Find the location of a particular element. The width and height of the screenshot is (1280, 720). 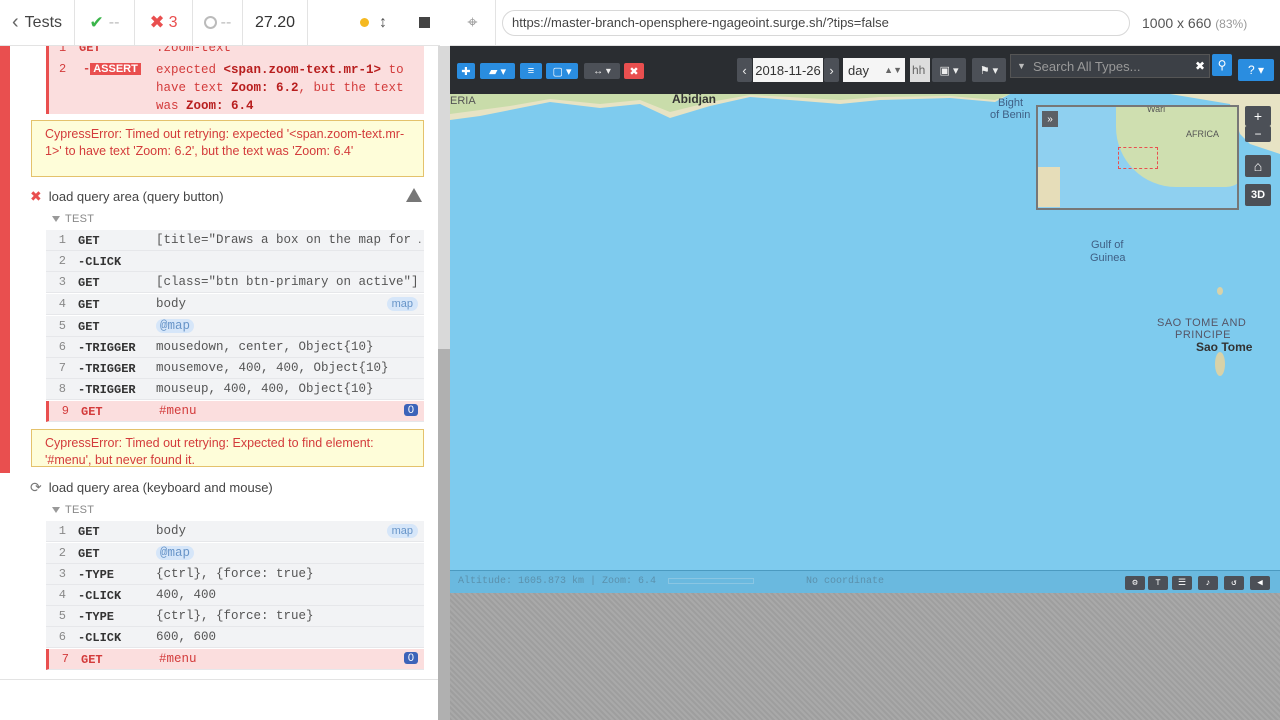

history-icon: ↺ is located at coordinates (1234, 583).